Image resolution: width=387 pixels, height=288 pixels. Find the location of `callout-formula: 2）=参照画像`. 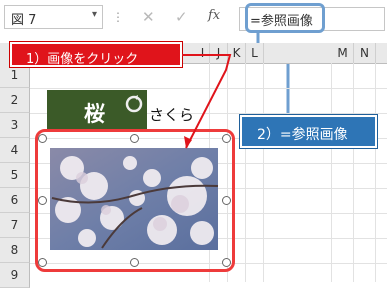

callout-formula: 2）=参照画像 is located at coordinates (308, 131).